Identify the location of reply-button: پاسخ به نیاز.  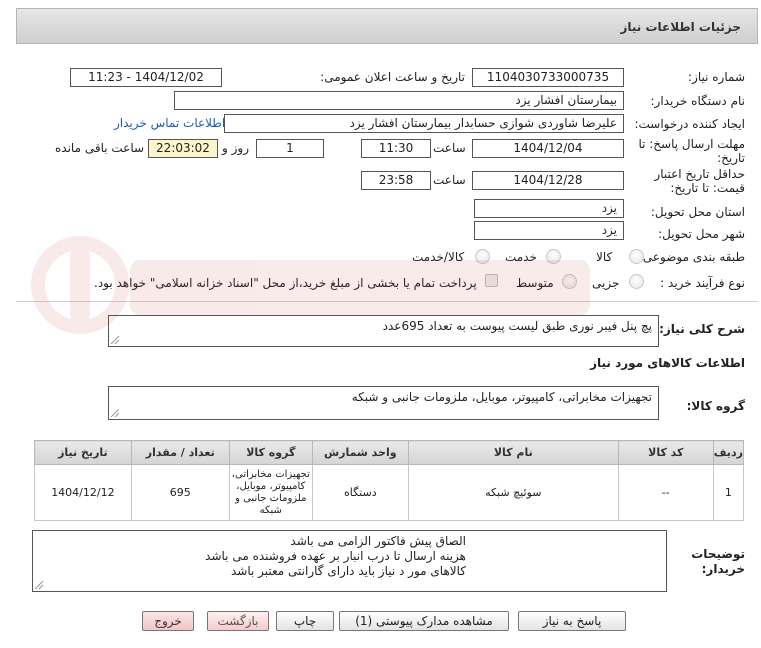
(572, 621).